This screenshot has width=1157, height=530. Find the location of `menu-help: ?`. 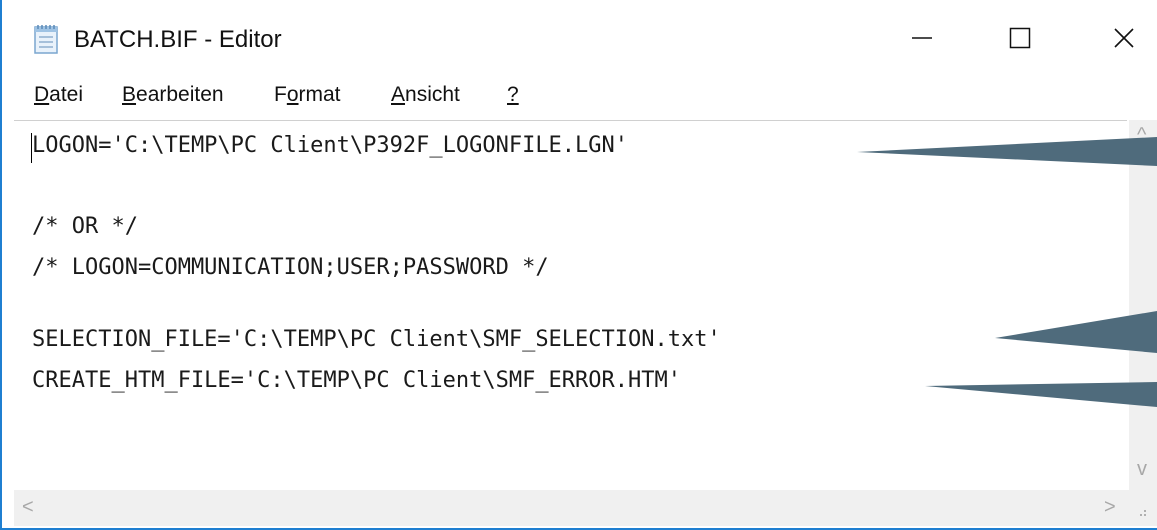

menu-help: ? is located at coordinates (513, 95).